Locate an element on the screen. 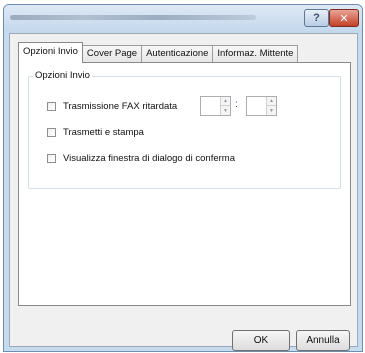 Image resolution: width=365 pixels, height=353 pixels. close-icon: ✕ is located at coordinates (344, 18).